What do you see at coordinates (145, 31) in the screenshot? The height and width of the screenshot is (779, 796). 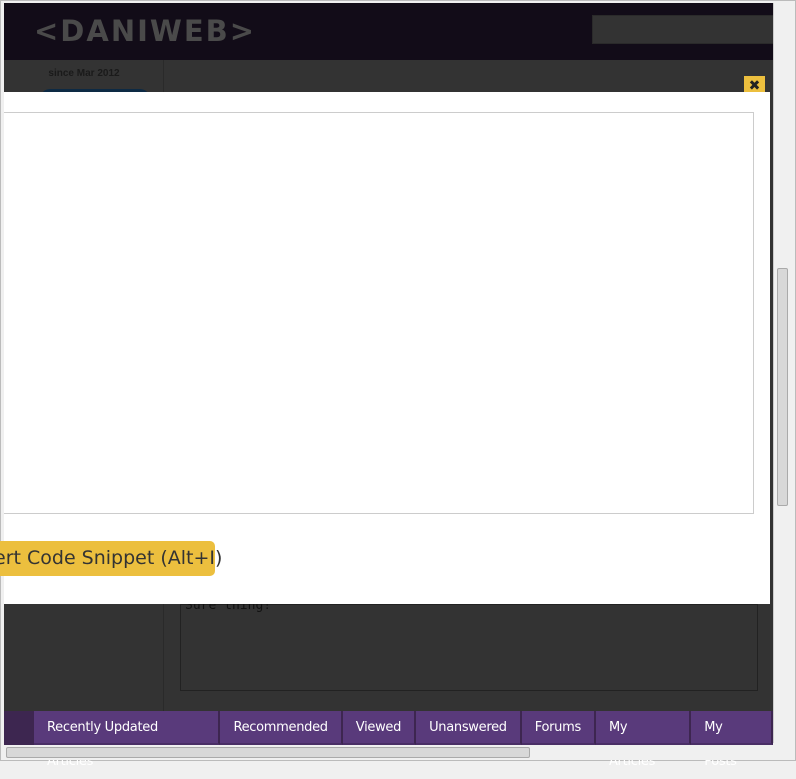 I see `daniweb-logo: <DANIWEB>` at bounding box center [145, 31].